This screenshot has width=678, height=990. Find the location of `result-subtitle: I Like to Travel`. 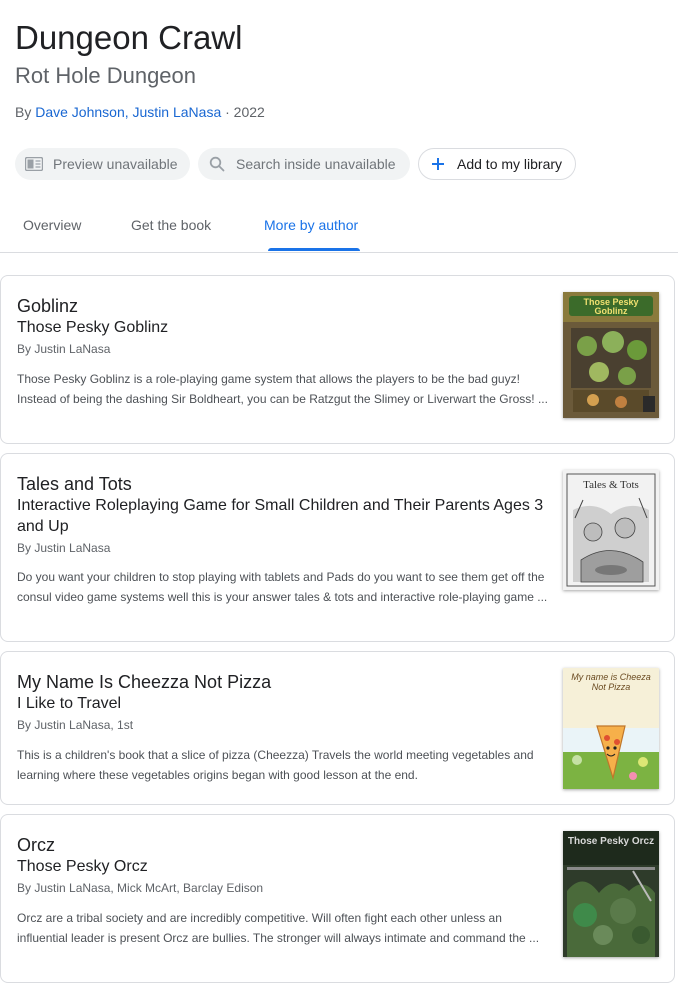

result-subtitle: I Like to Travel is located at coordinates (69, 703).